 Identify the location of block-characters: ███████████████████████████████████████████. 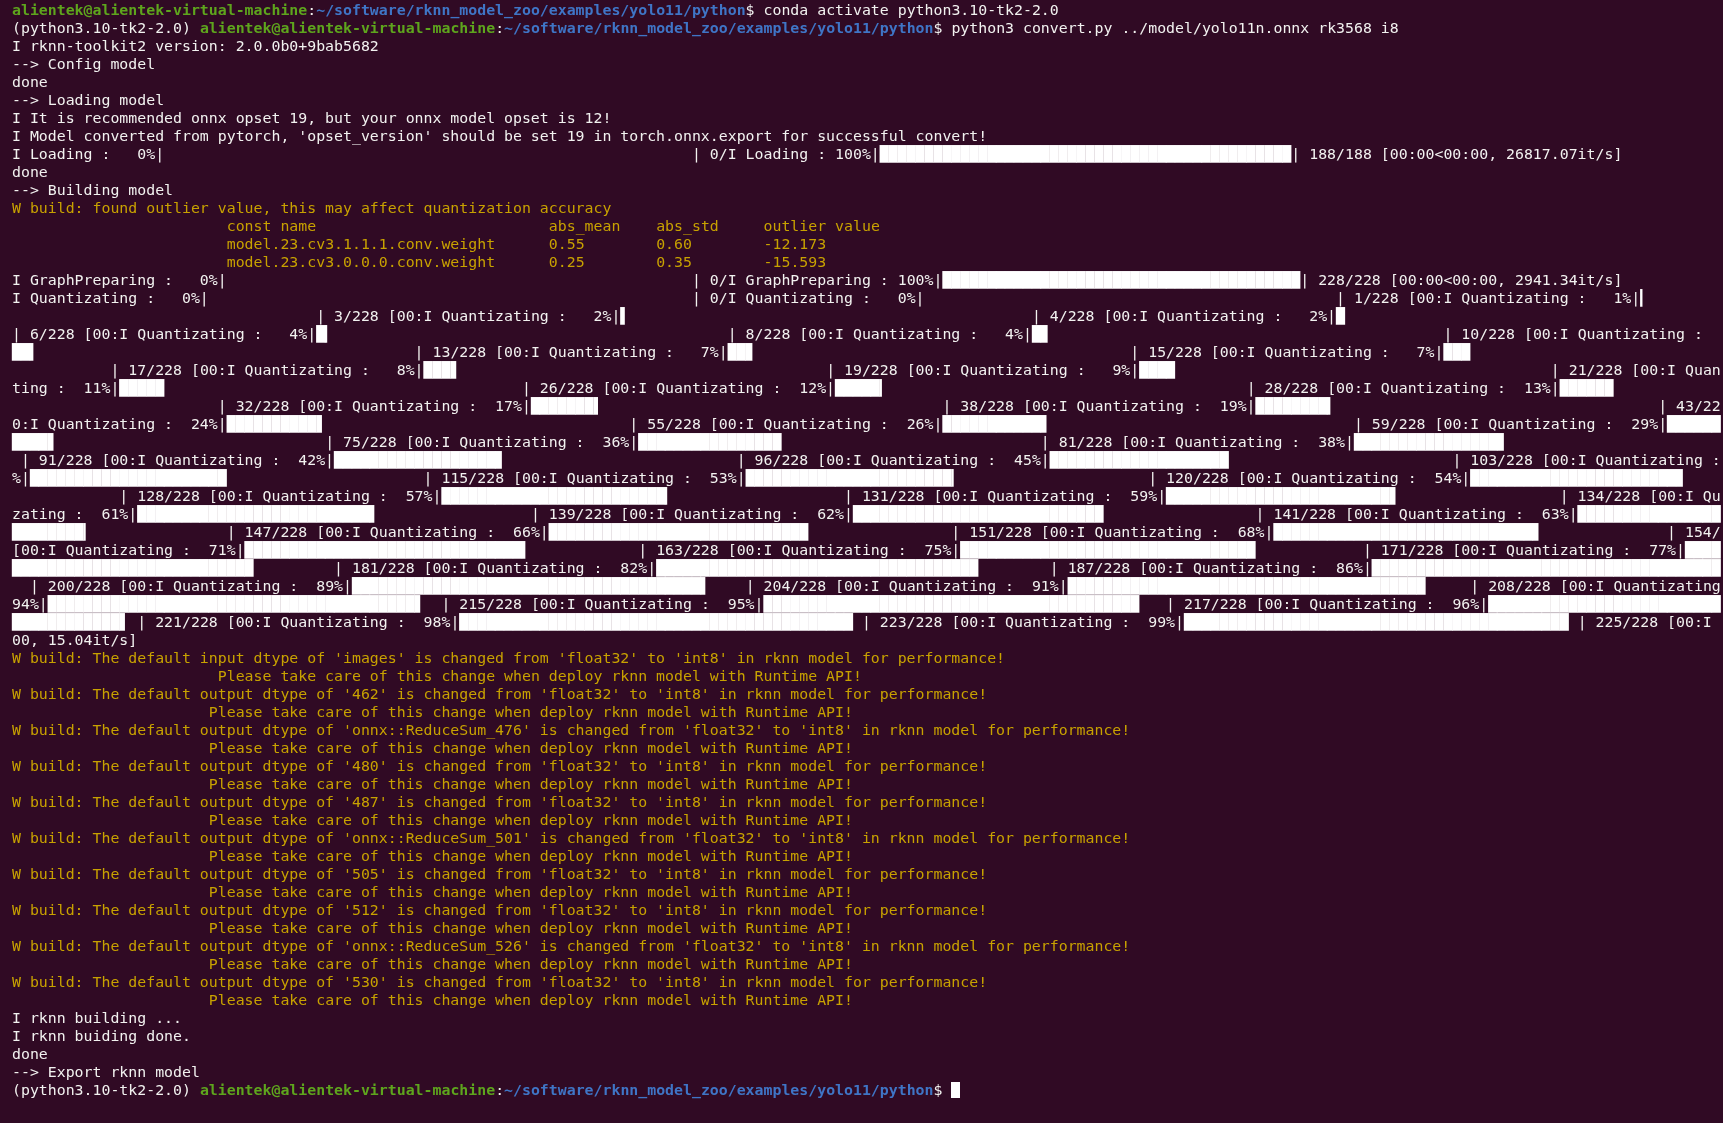
(1376, 622).